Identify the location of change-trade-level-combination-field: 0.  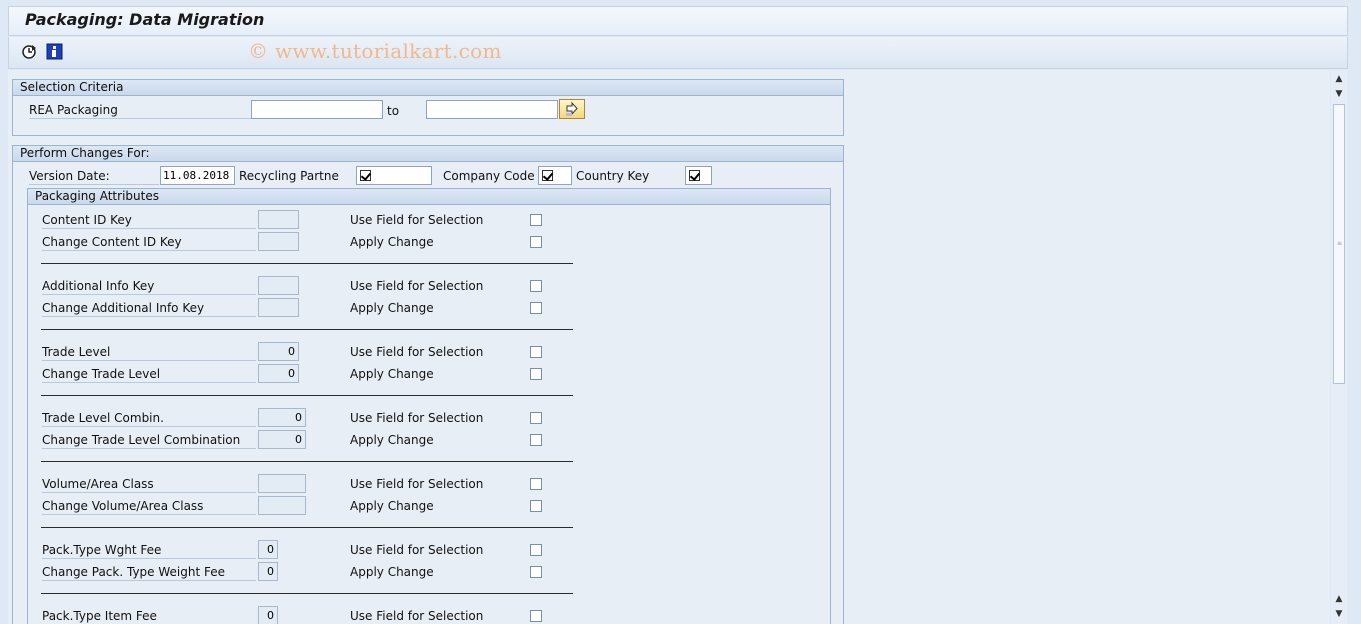
(282, 439).